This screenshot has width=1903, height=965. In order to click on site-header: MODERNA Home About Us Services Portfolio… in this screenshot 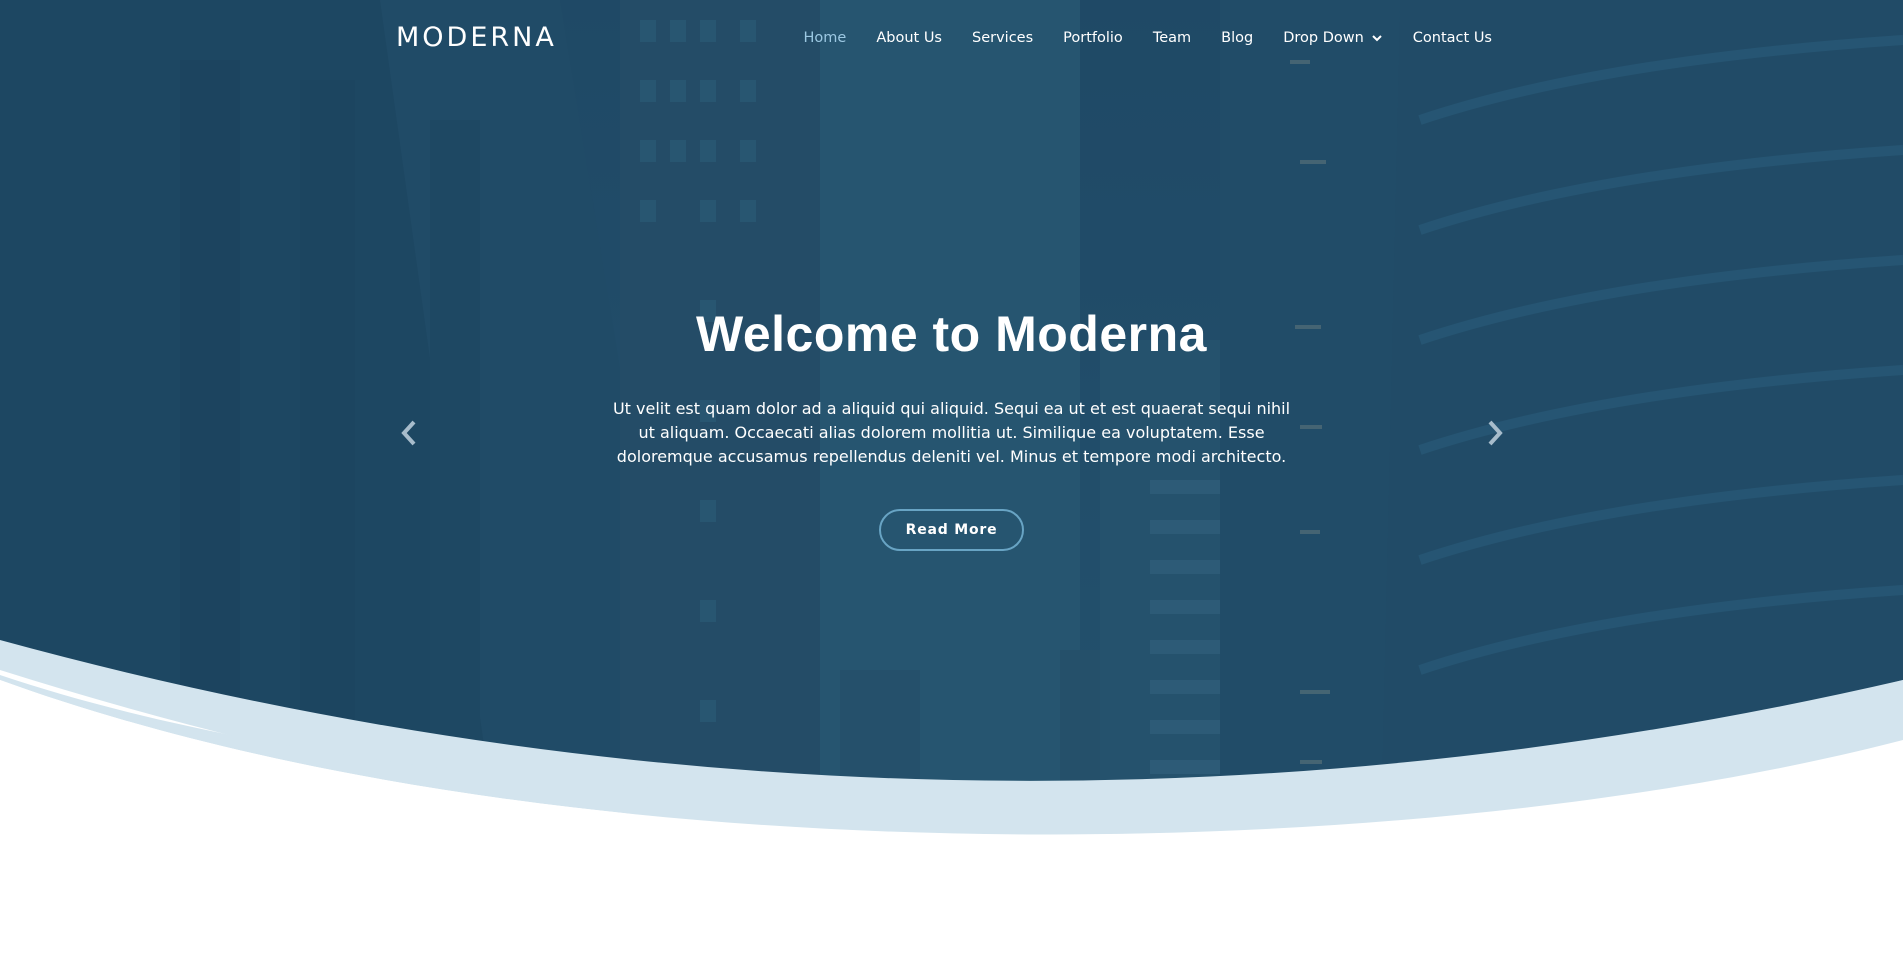, I will do `click(951, 40)`.